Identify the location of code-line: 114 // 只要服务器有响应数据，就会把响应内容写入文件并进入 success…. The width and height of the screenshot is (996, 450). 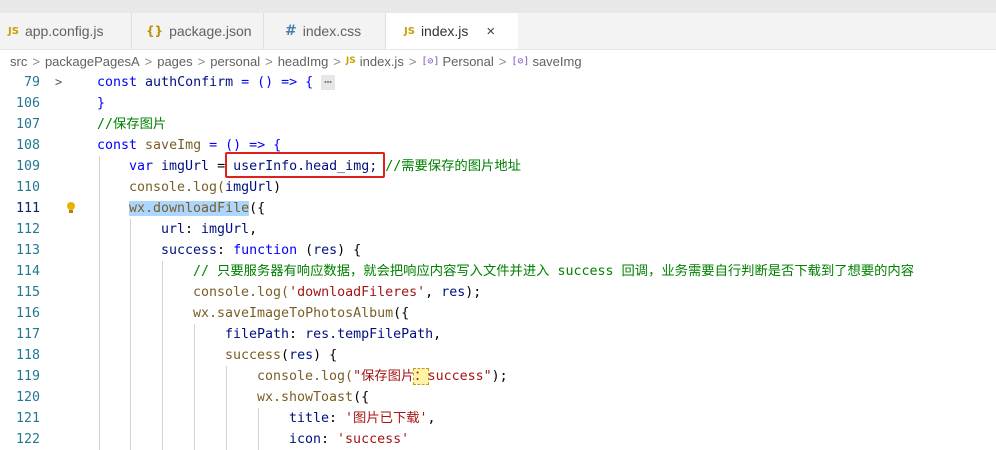
(498, 271).